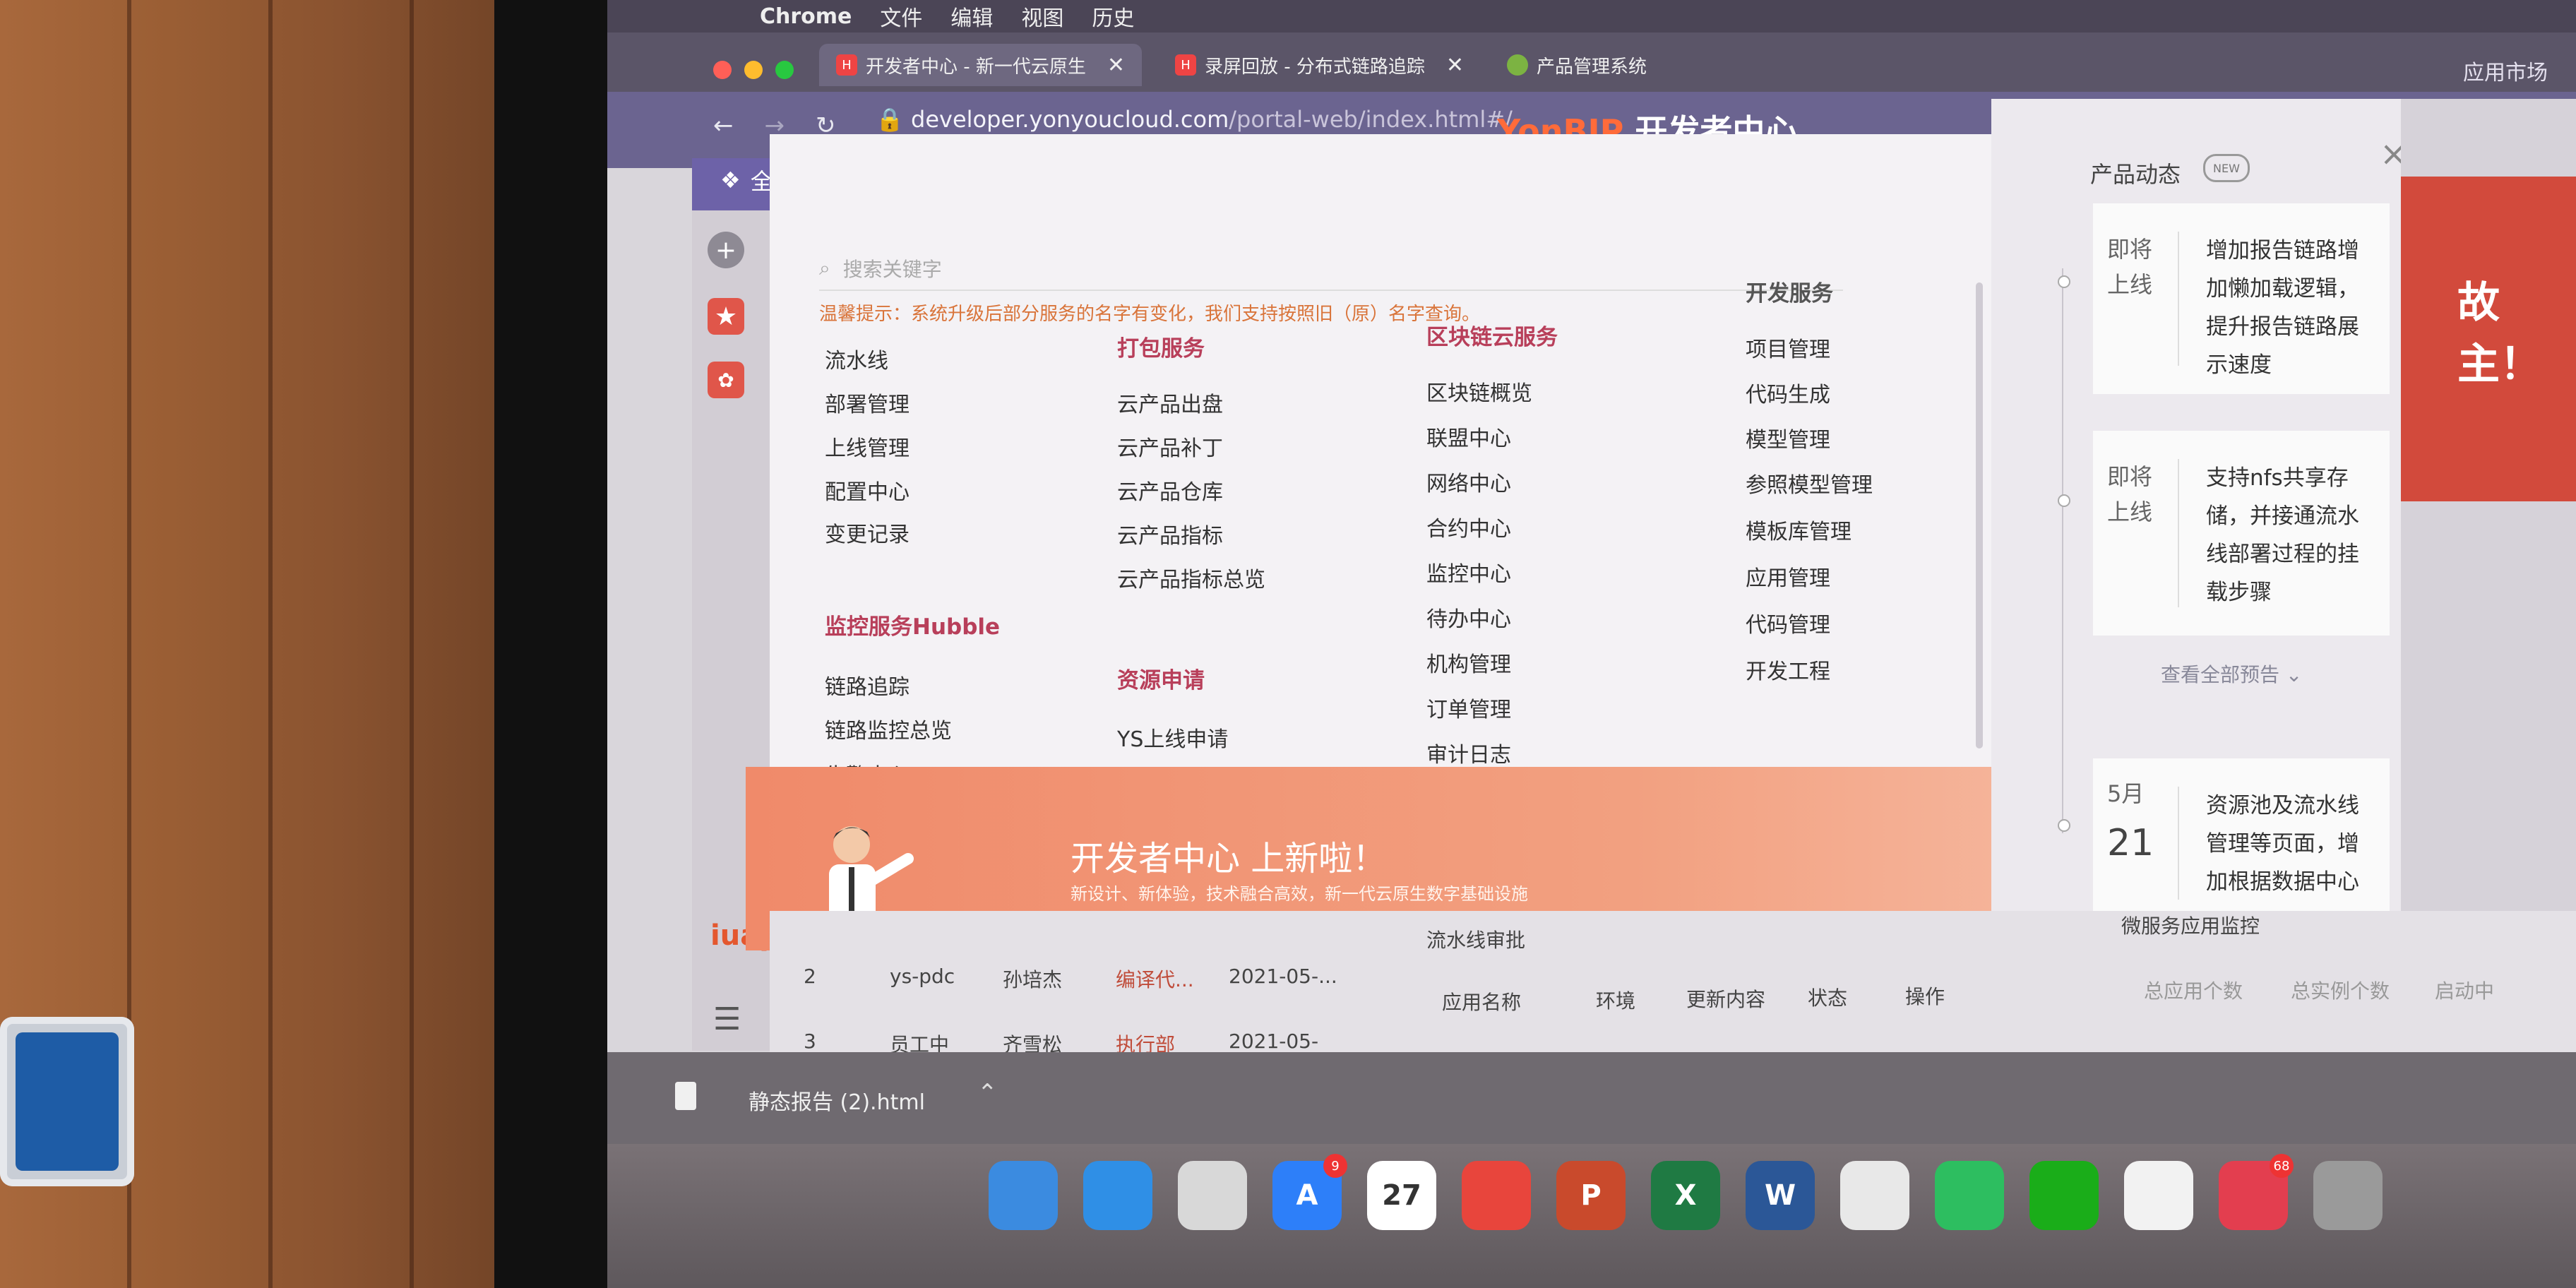 This screenshot has width=2576, height=1288. Describe the element at coordinates (2190, 926) in the screenshot. I see `microservice-monitor-title: 微服务应用监控` at that location.